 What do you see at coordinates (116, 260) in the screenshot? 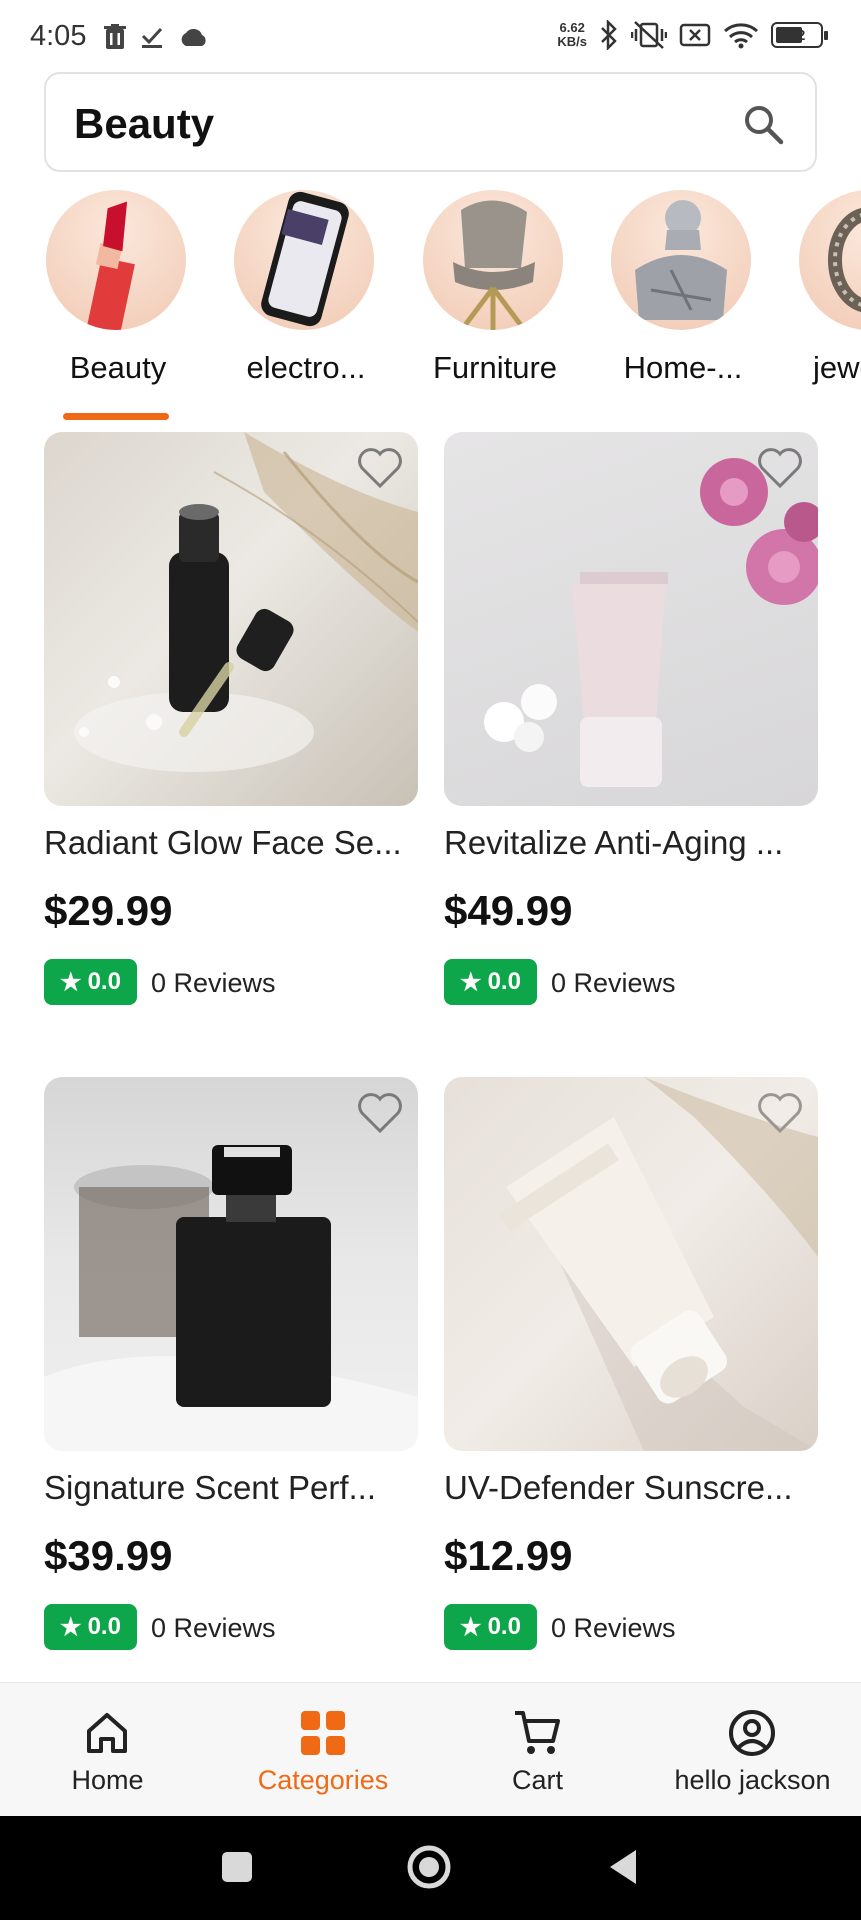
I see `lipstick-icon` at bounding box center [116, 260].